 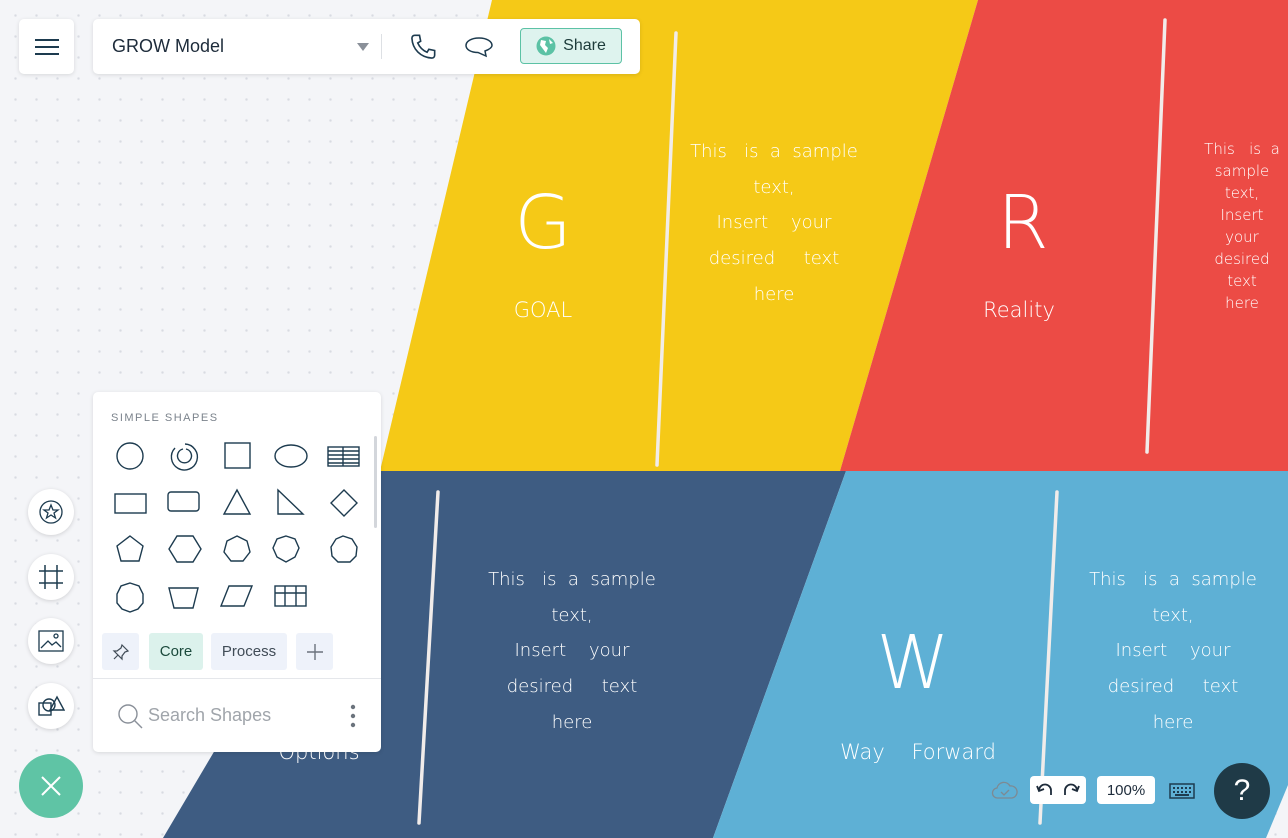 I want to click on image-button, so click(x=51, y=641).